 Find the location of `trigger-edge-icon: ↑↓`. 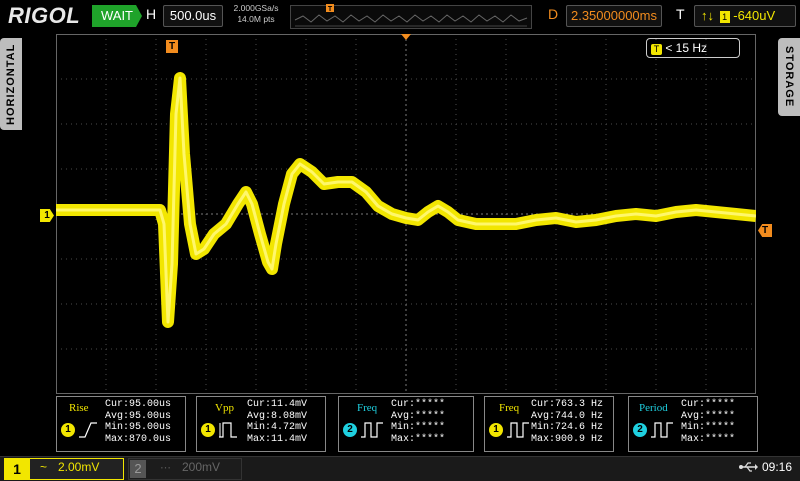

trigger-edge-icon: ↑↓ is located at coordinates (707, 15).